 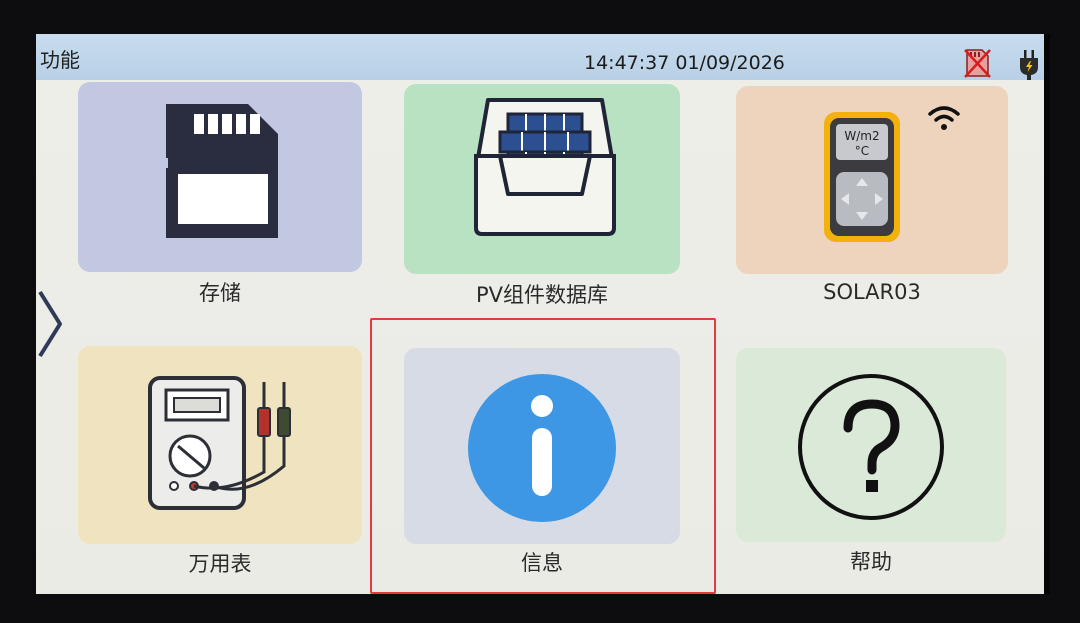 I want to click on meter-unit-irradiance: W/m2, so click(x=861, y=136).